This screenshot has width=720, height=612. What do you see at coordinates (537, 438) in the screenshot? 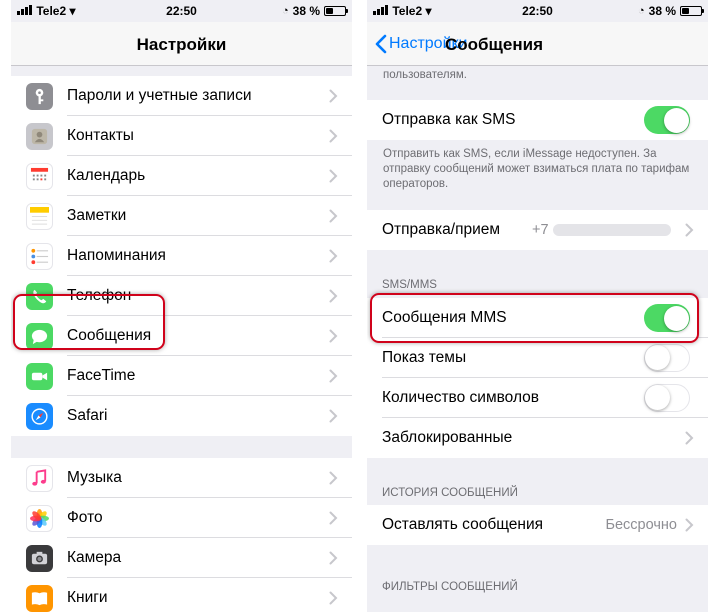
I see `blocked-row: Заблокированные` at bounding box center [537, 438].